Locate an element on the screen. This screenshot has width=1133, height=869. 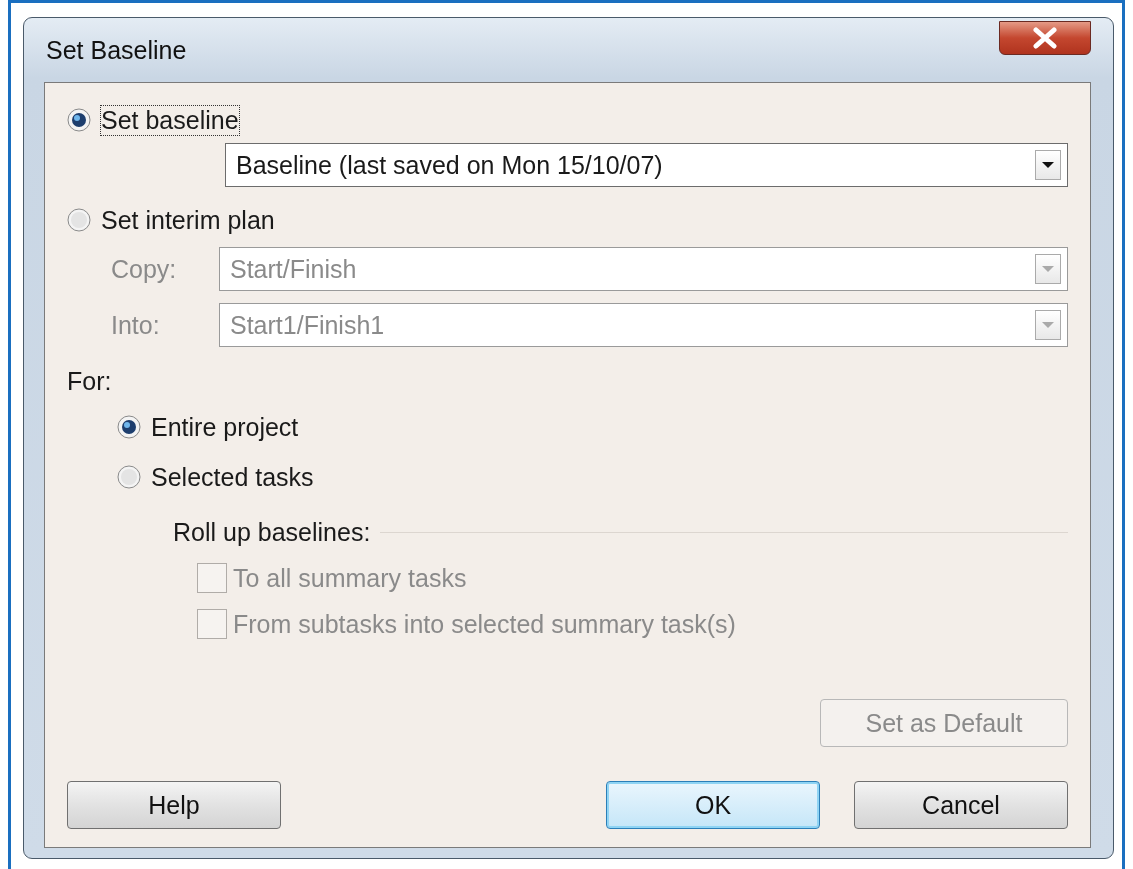
close-icon is located at coordinates (1045, 38).